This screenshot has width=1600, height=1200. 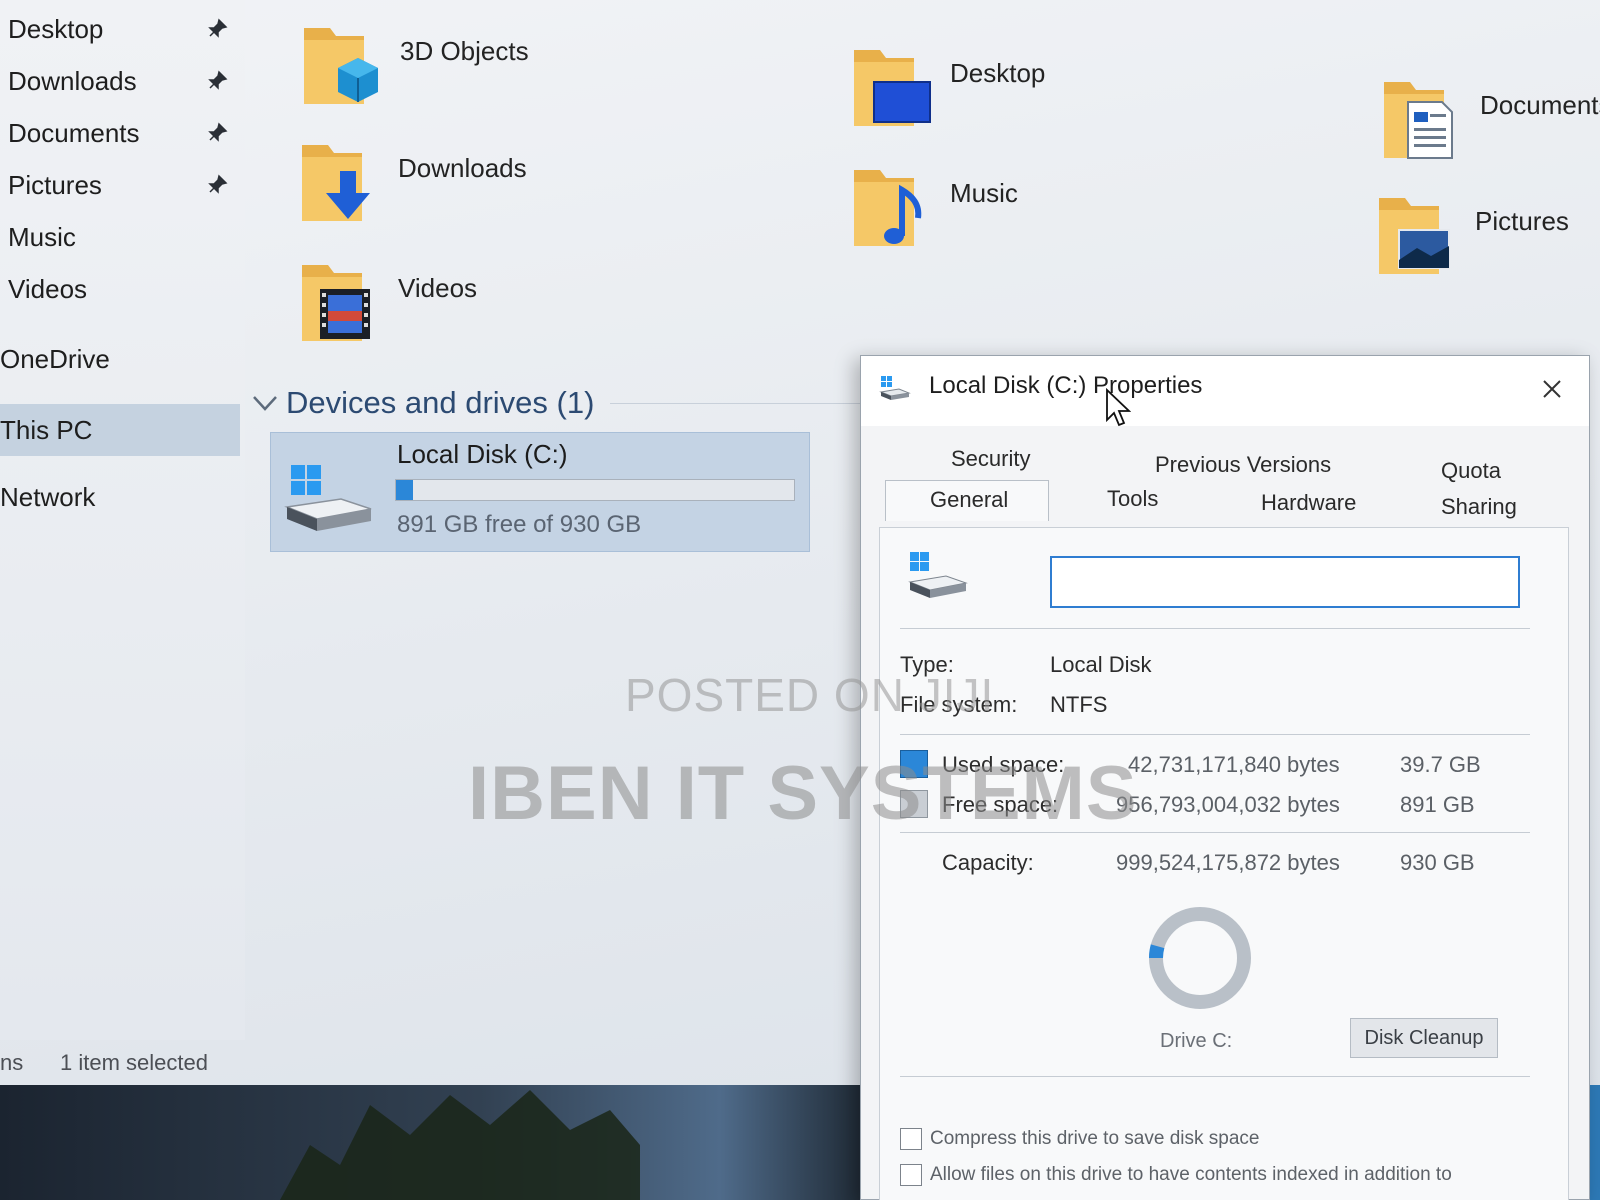 What do you see at coordinates (508, 305) in the screenshot?
I see `folder-videos: Videos` at bounding box center [508, 305].